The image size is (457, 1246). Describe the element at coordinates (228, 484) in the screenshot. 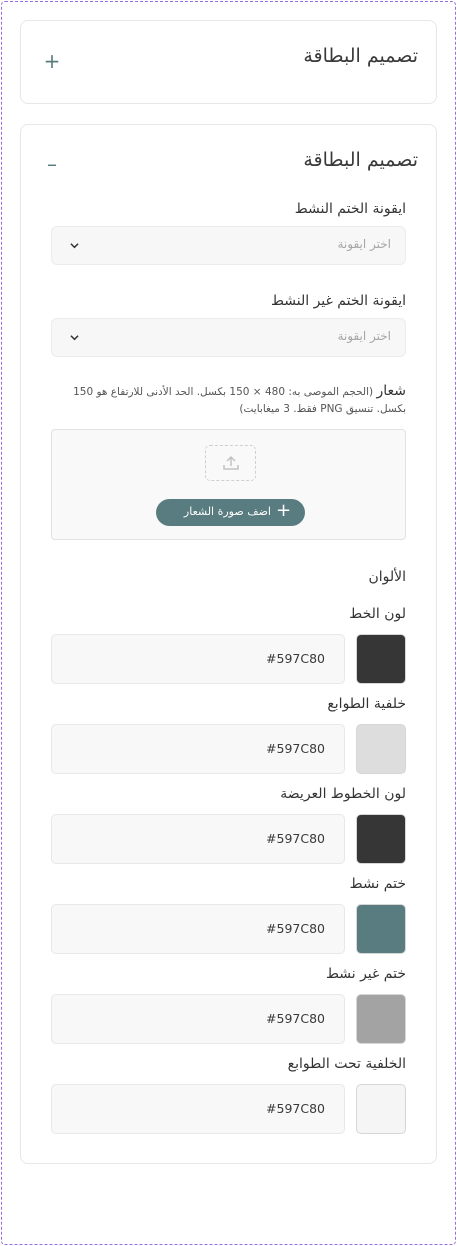

I see `logo-dropzone: اضف صورة الشعار +` at that location.